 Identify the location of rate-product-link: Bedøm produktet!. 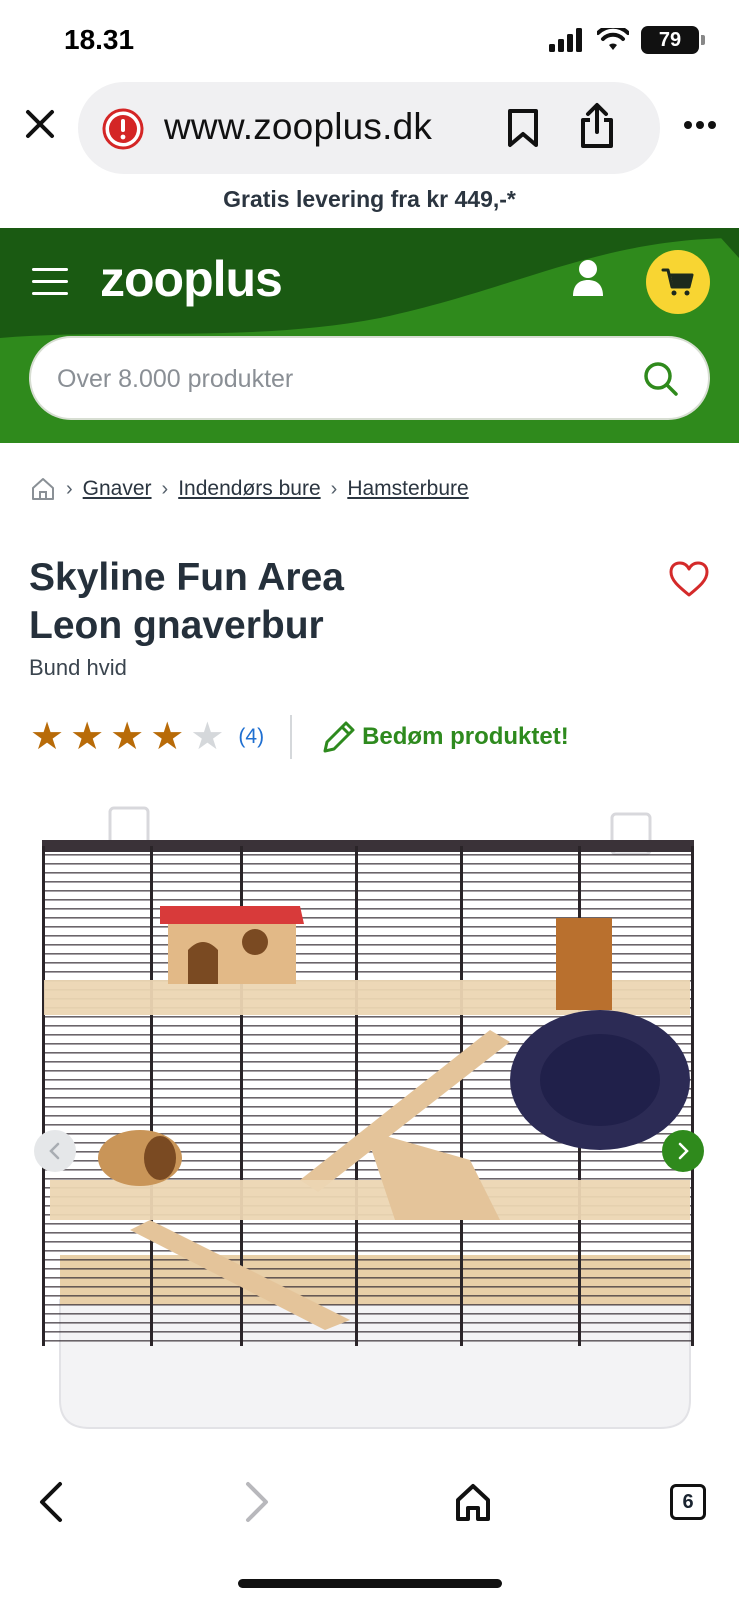
(444, 737).